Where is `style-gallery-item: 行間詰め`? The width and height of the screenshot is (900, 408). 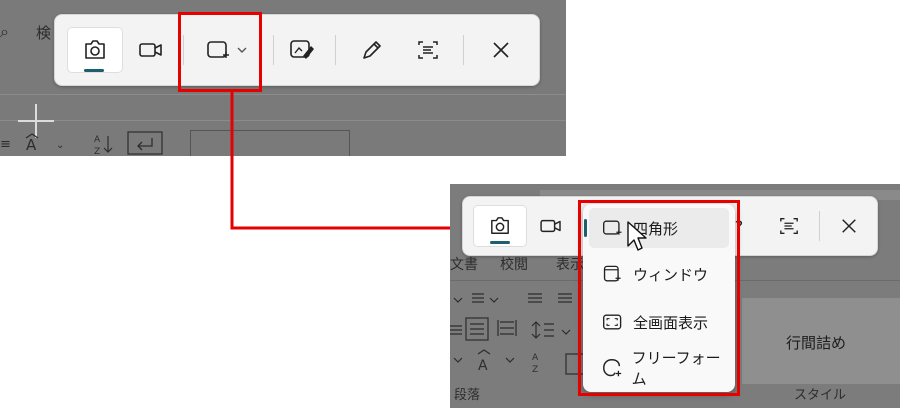
style-gallery-item: 行間詰め is located at coordinates (821, 341).